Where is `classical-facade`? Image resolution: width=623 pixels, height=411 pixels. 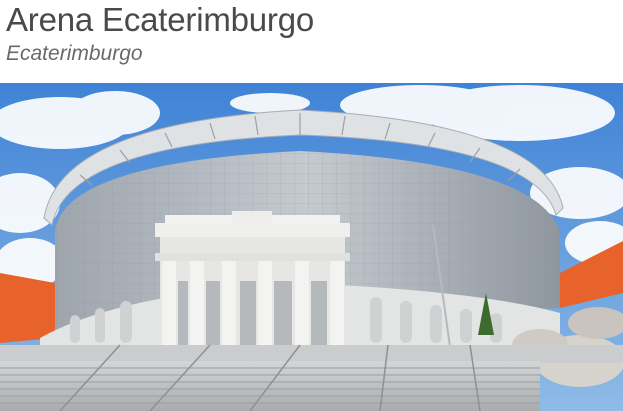 classical-facade is located at coordinates (252, 284).